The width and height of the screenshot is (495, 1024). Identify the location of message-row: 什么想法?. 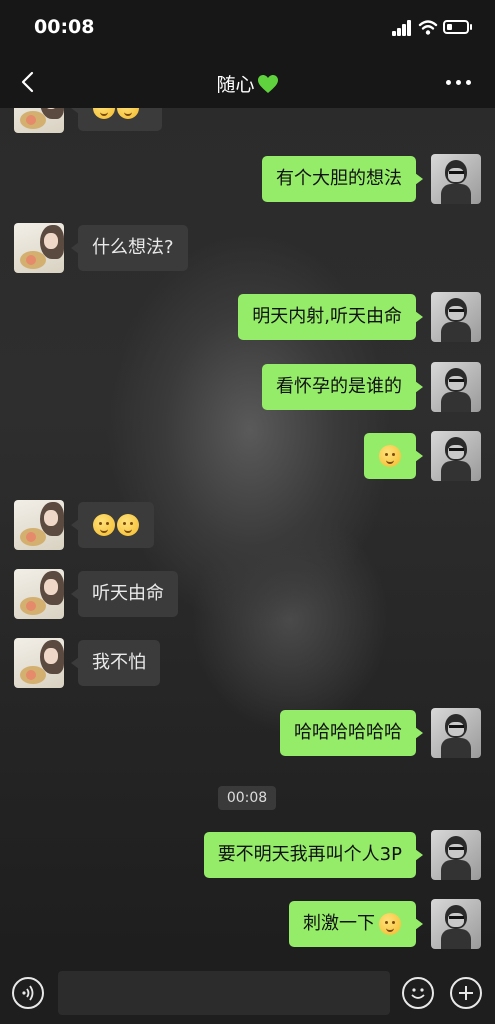
(247, 248).